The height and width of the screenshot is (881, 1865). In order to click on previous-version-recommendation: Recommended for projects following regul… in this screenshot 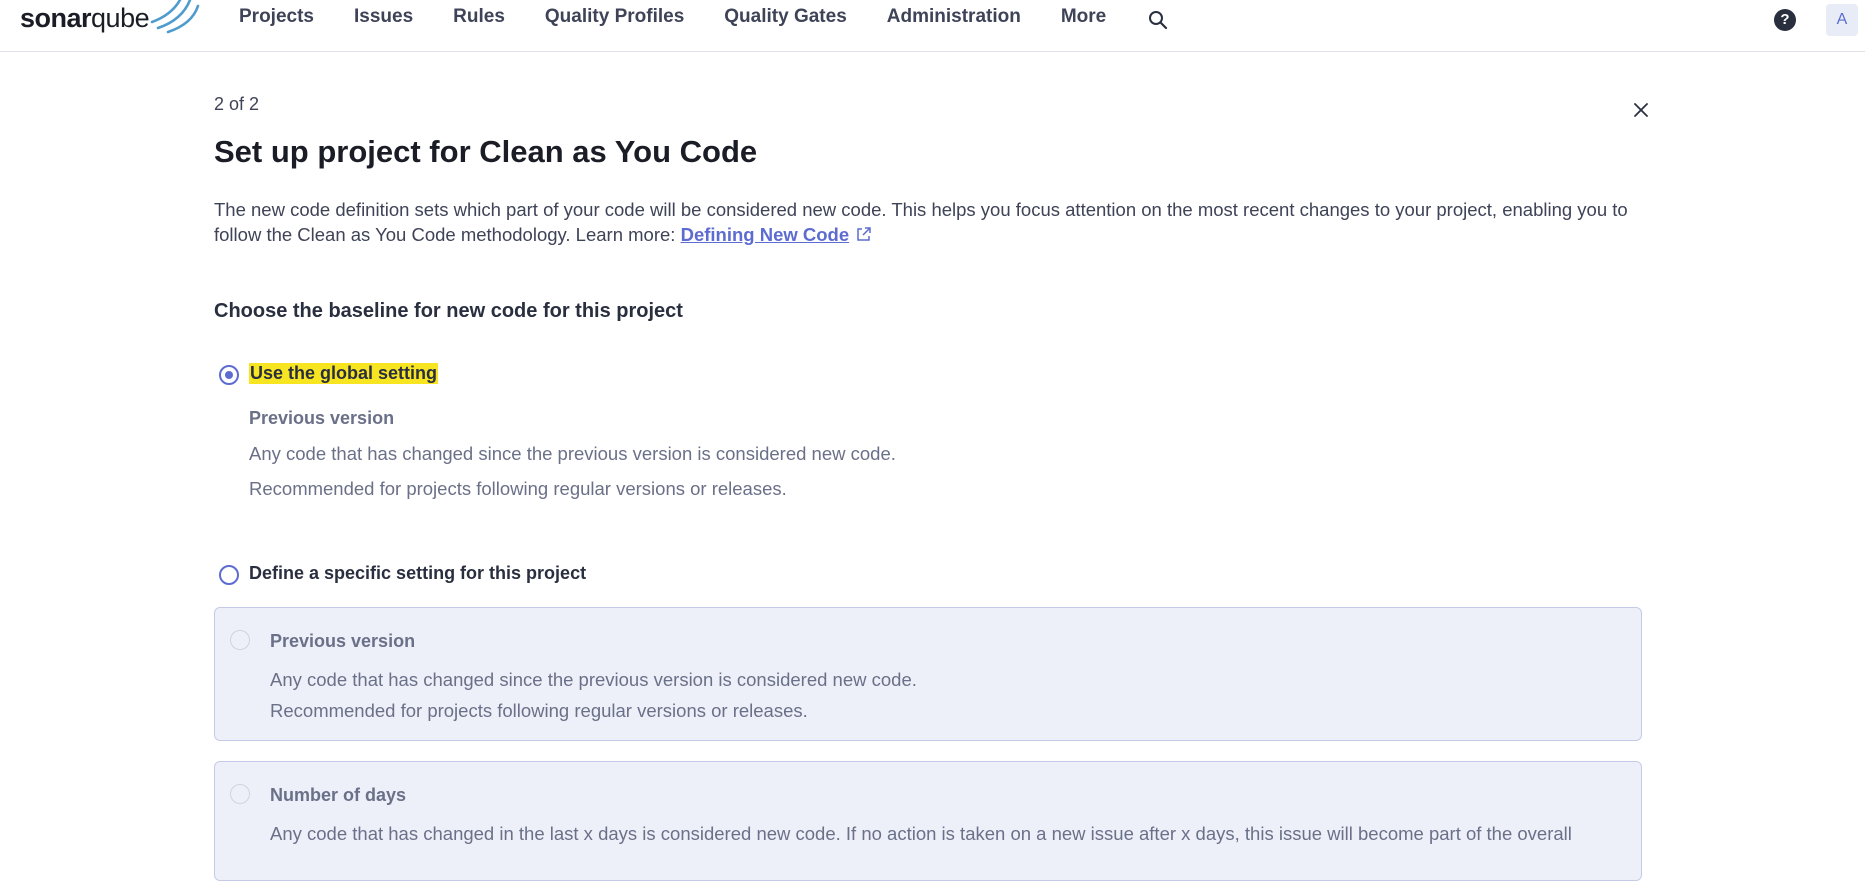, I will do `click(539, 710)`.